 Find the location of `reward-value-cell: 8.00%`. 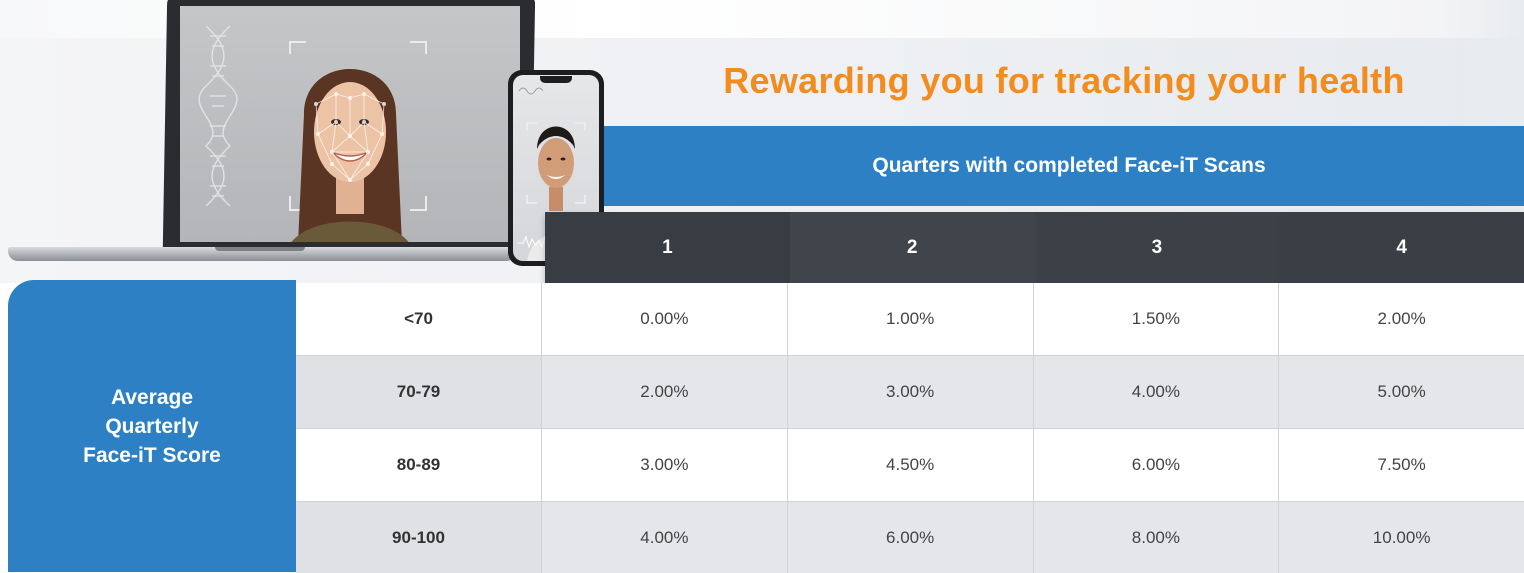

reward-value-cell: 8.00% is located at coordinates (1155, 537).